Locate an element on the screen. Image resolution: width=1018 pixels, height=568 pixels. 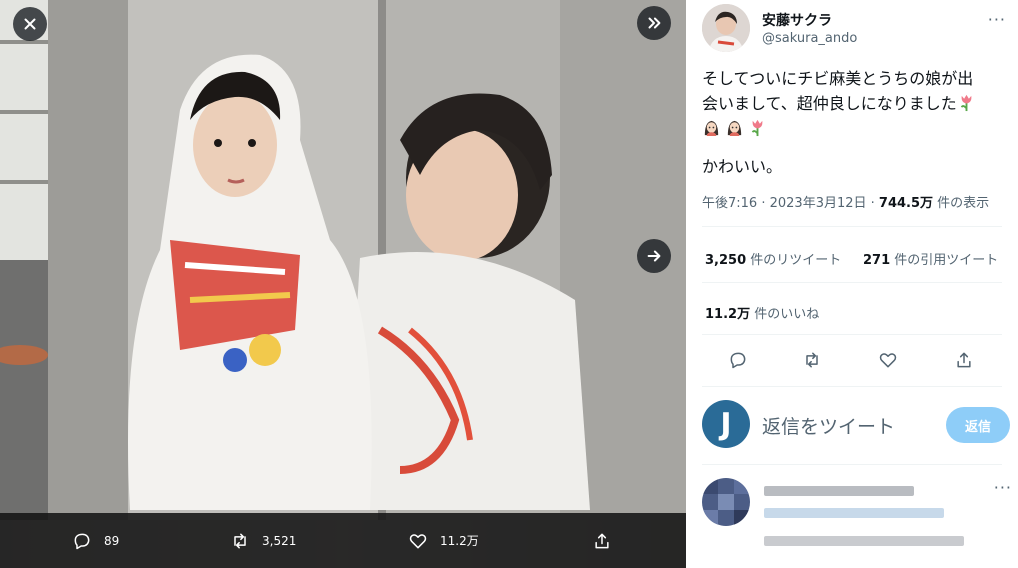
author-name: 安藤サクラ is located at coordinates (797, 20).